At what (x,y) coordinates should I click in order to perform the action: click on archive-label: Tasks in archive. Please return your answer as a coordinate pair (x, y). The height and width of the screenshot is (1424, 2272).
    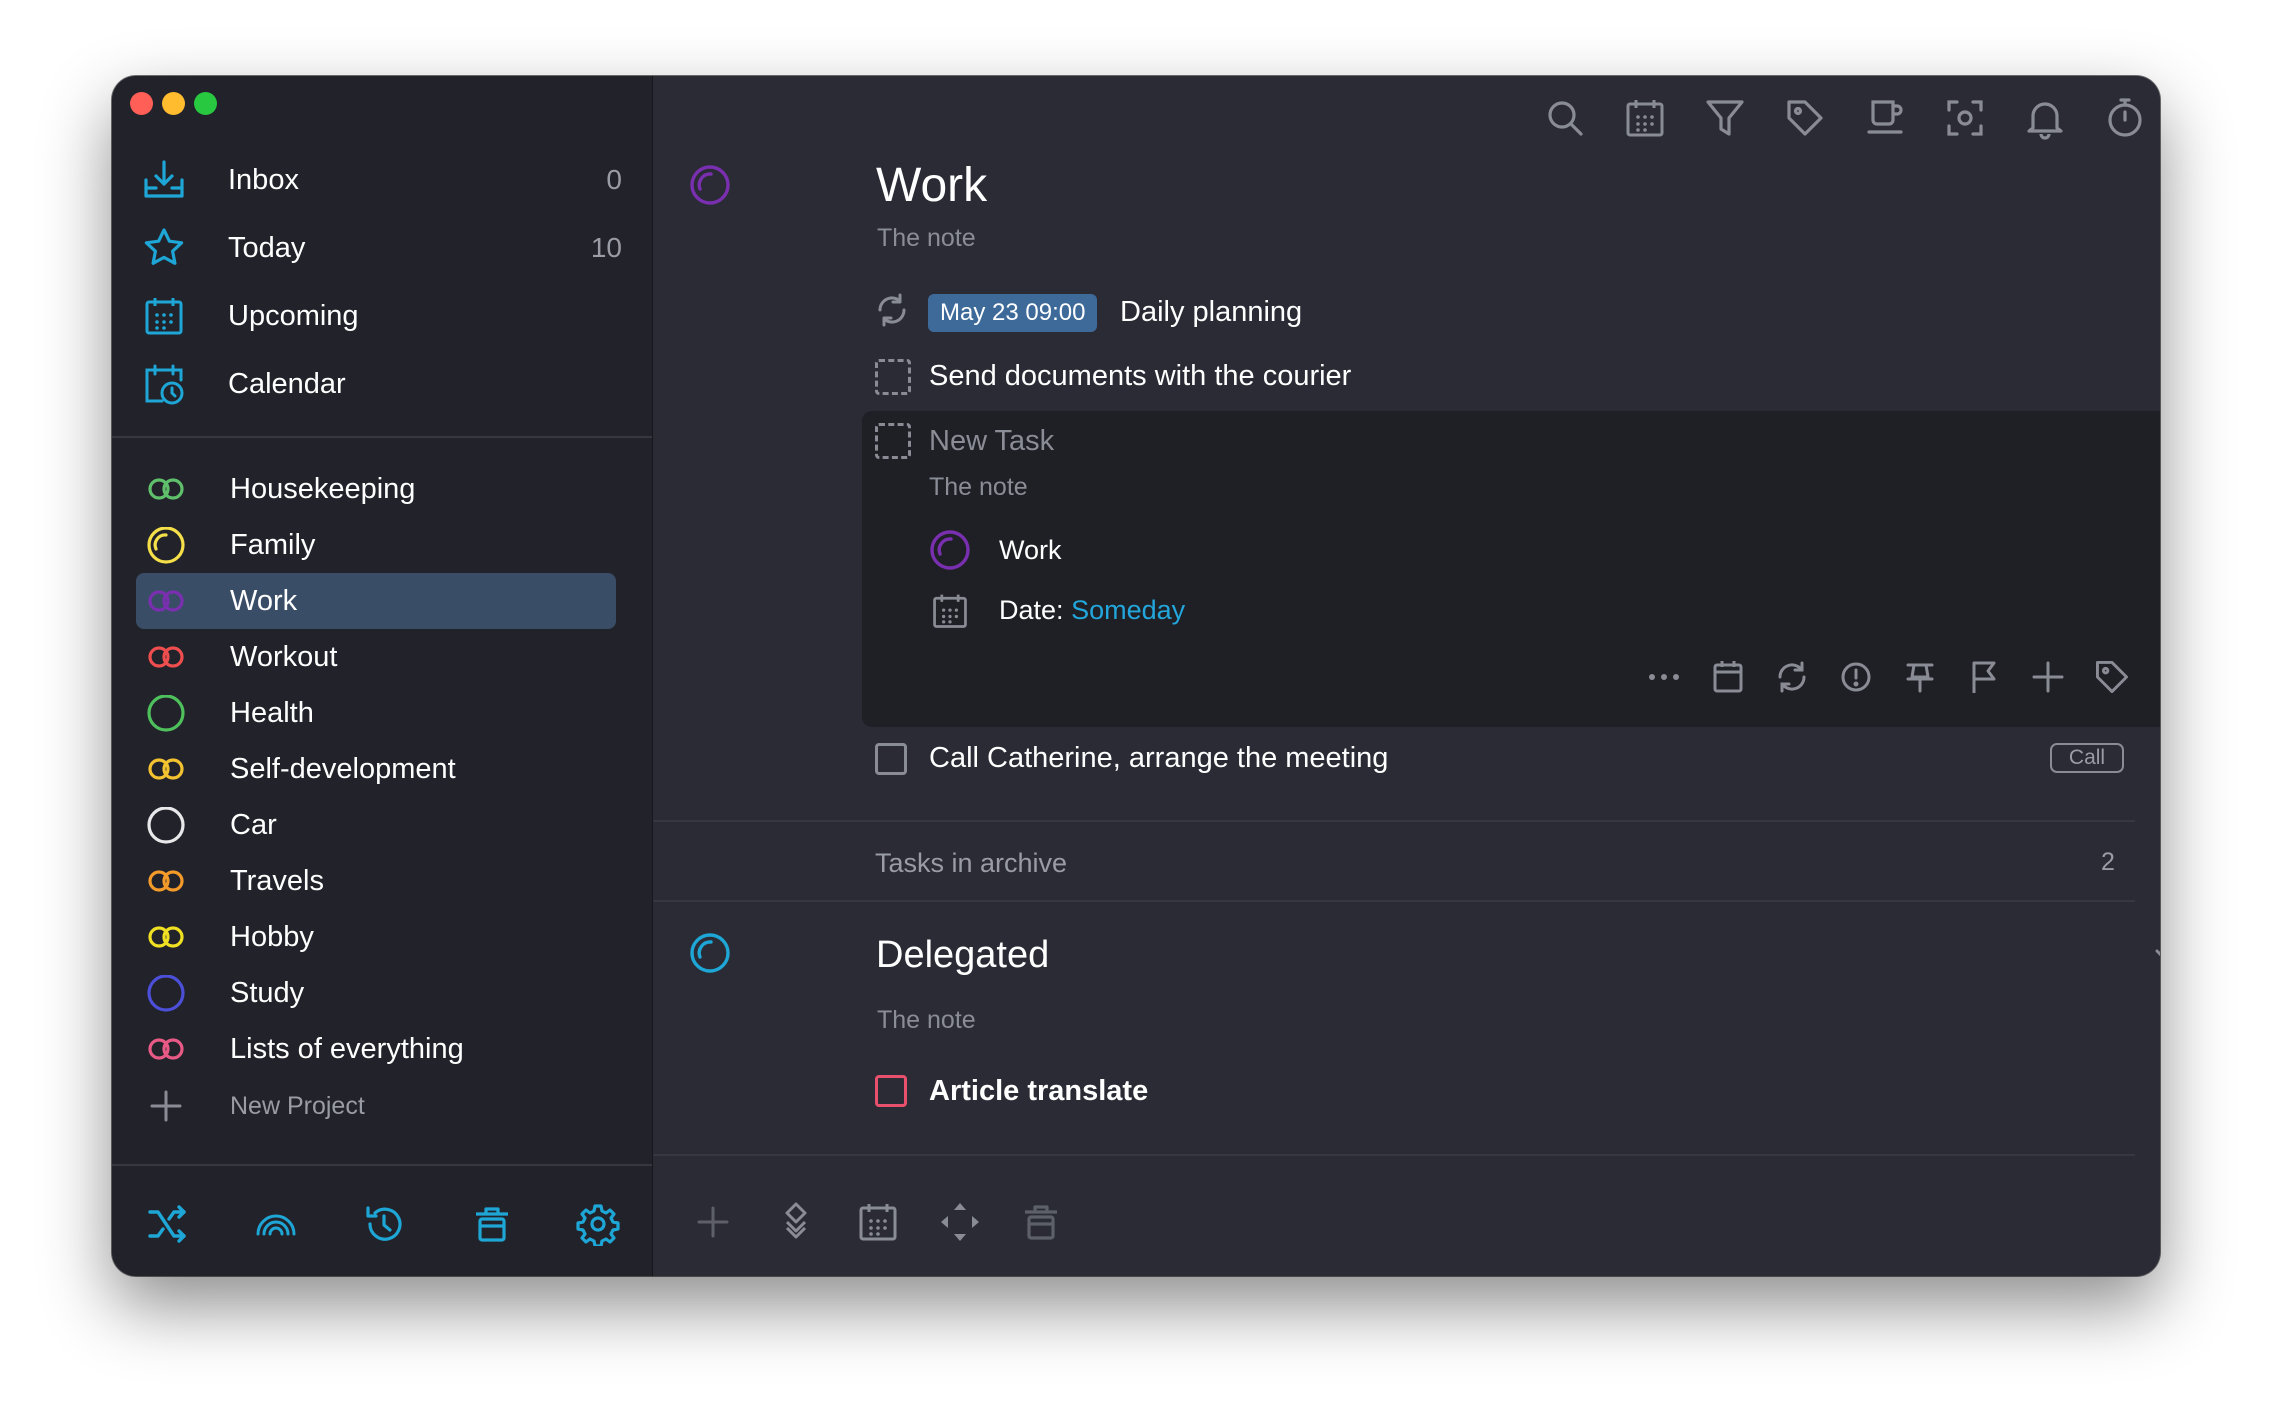
    Looking at the image, I should click on (971, 863).